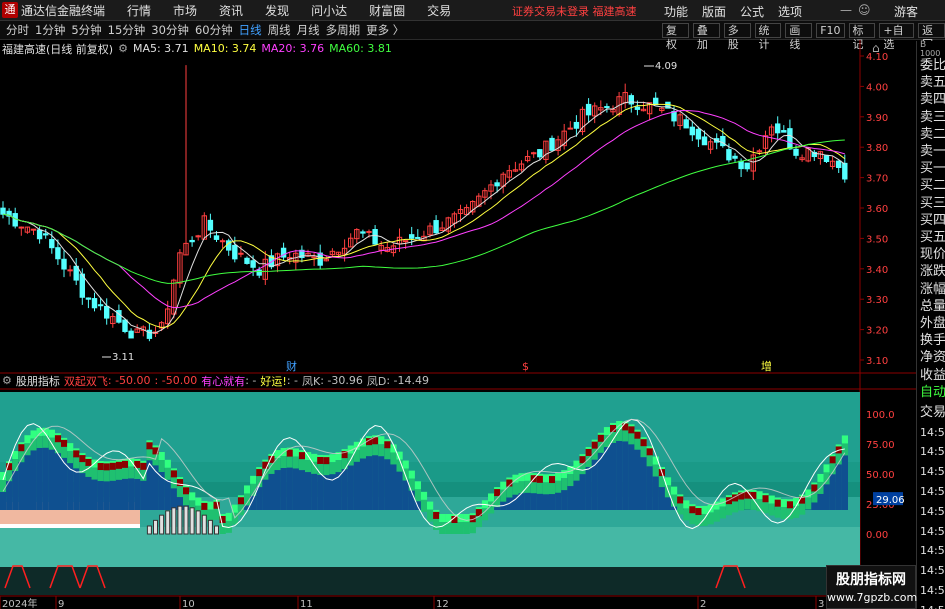 The image size is (945, 609). Describe the element at coordinates (931, 37) in the screenshot. I see `back-button: 返回` at that location.